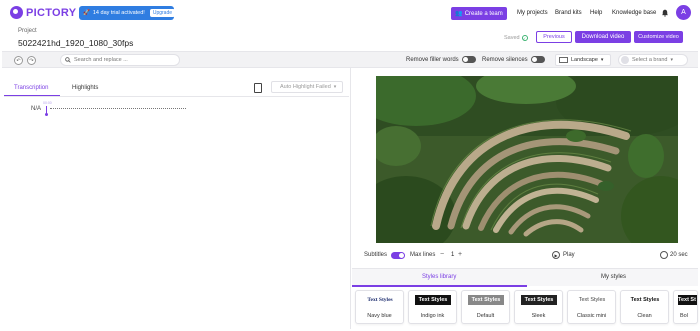  I want to click on remove-filler-words-label: Remove filler words, so click(432, 60).